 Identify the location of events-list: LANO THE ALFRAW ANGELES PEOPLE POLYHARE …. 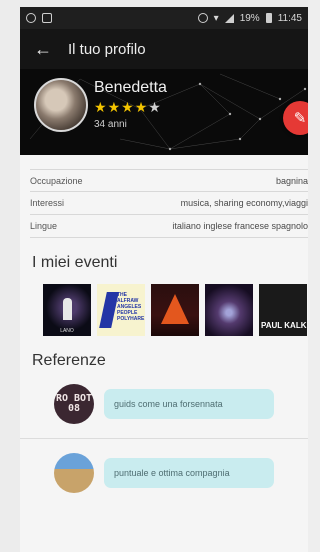
(175, 310).